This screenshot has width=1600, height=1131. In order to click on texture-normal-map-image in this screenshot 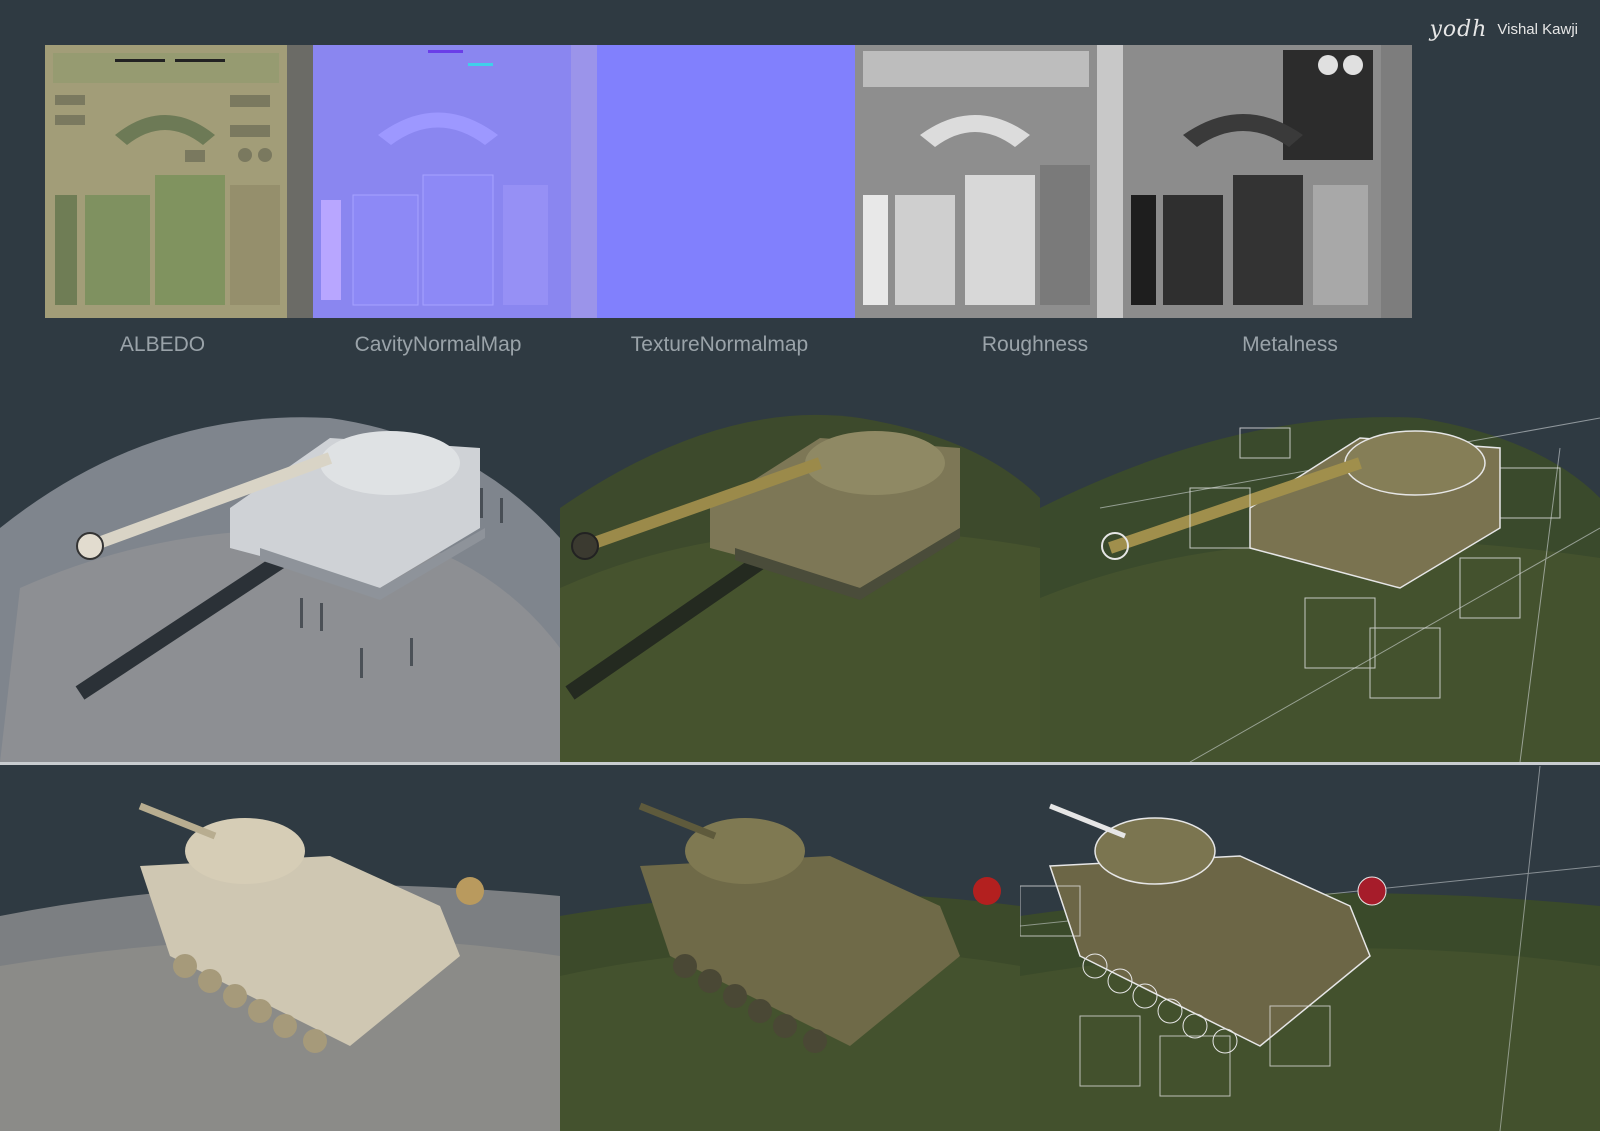, I will do `click(726, 181)`.